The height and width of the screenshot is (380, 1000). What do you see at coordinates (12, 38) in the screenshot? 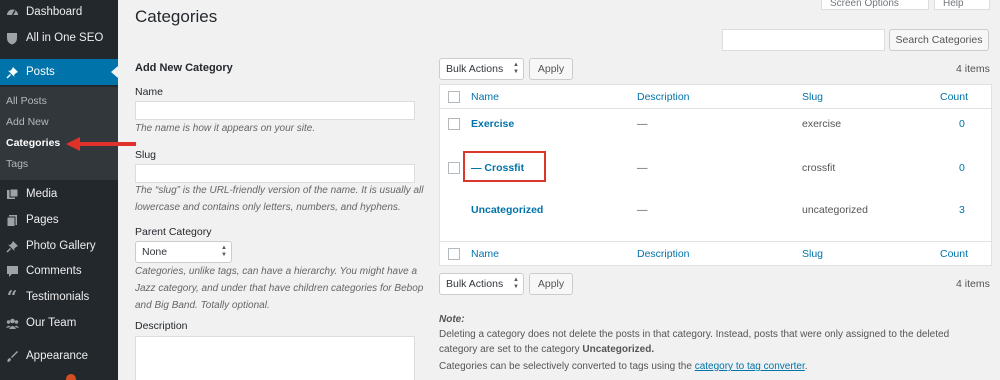
I see `seo-shield-icon` at bounding box center [12, 38].